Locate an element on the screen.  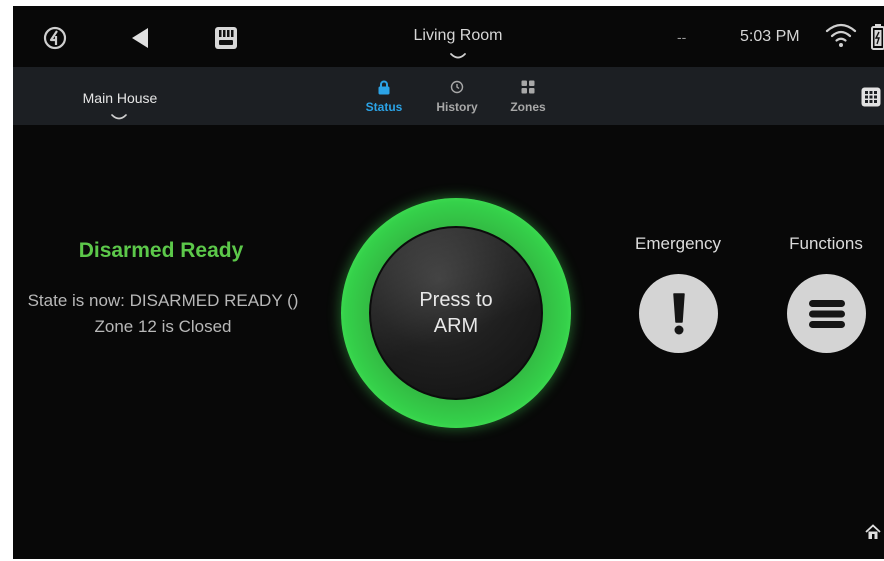
navigation-bar: Main House Status History Zones is located at coordinates (448, 96).